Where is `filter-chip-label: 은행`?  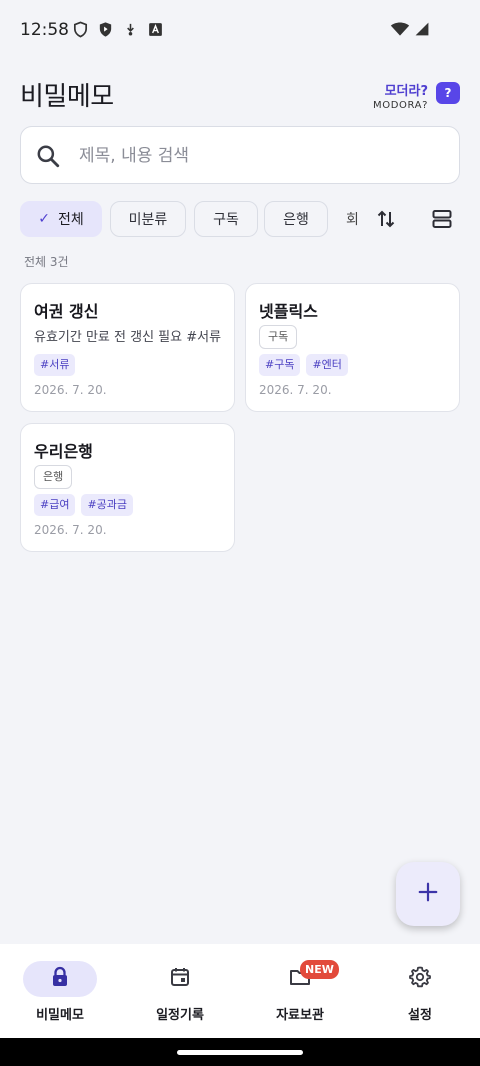
filter-chip-label: 은행 is located at coordinates (296, 220).